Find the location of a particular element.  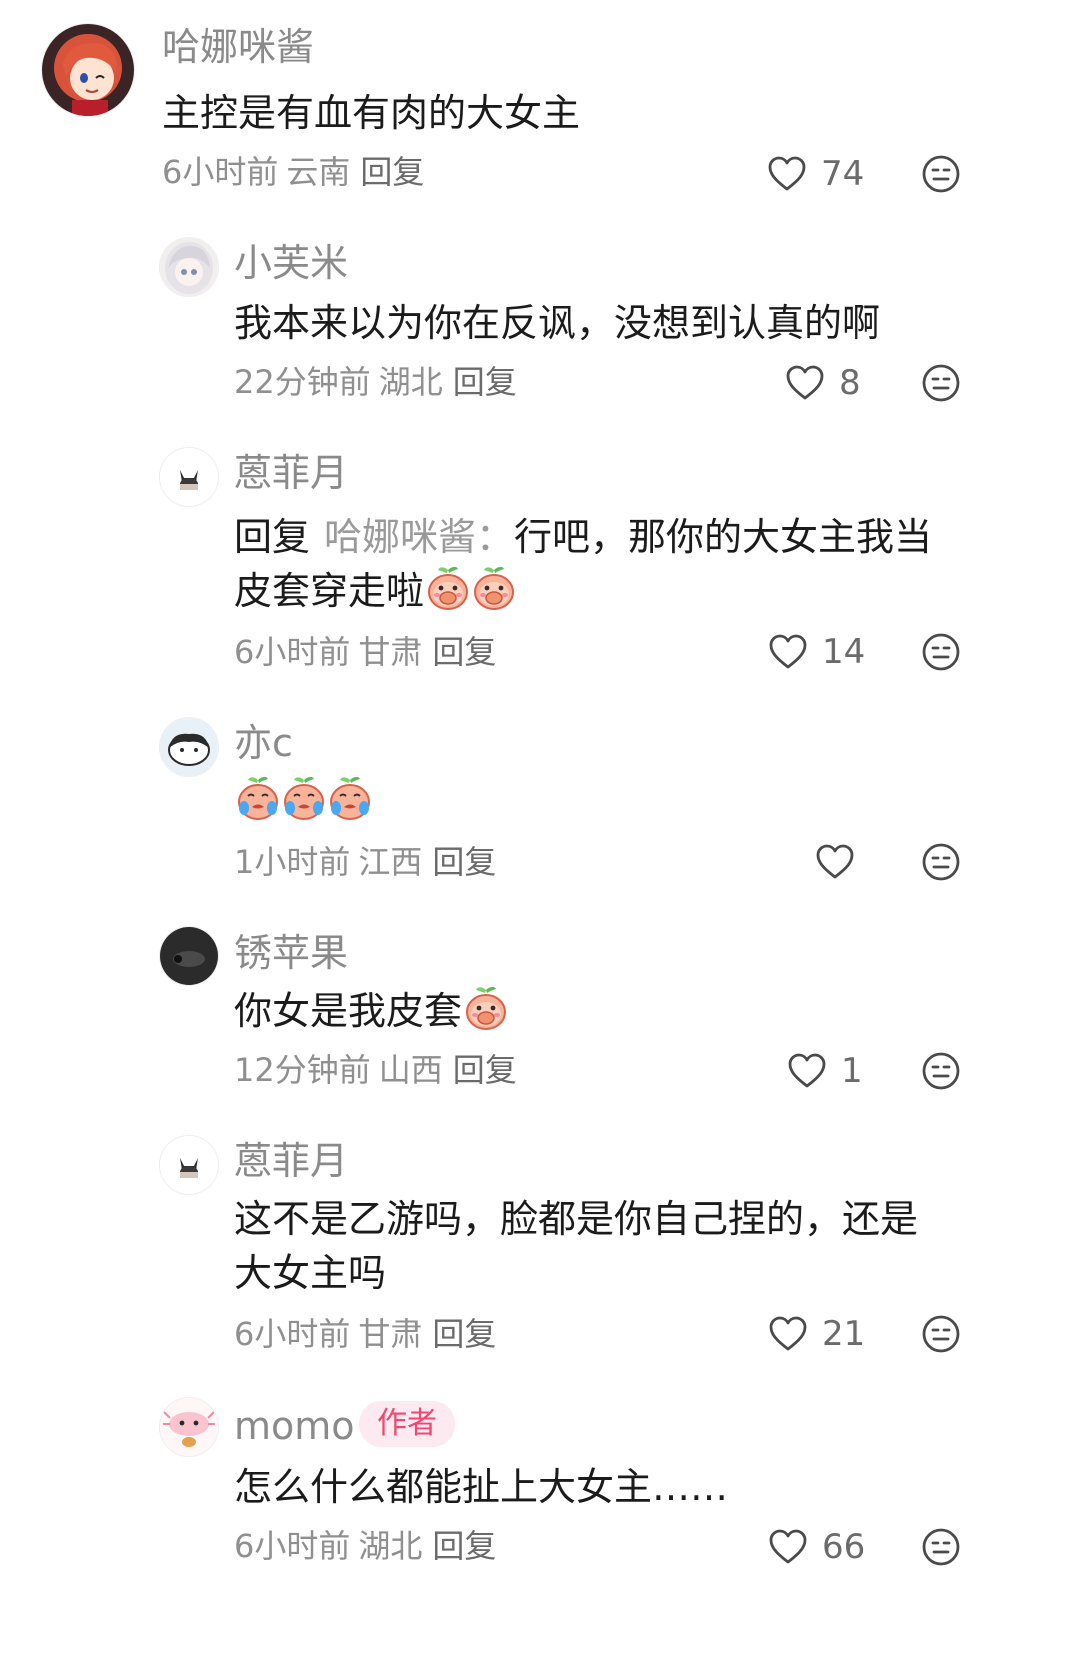

comment-text: 回复 哈娜咪酱：行吧，那你的大女主我当 皮套穿走啦 is located at coordinates (634, 564).